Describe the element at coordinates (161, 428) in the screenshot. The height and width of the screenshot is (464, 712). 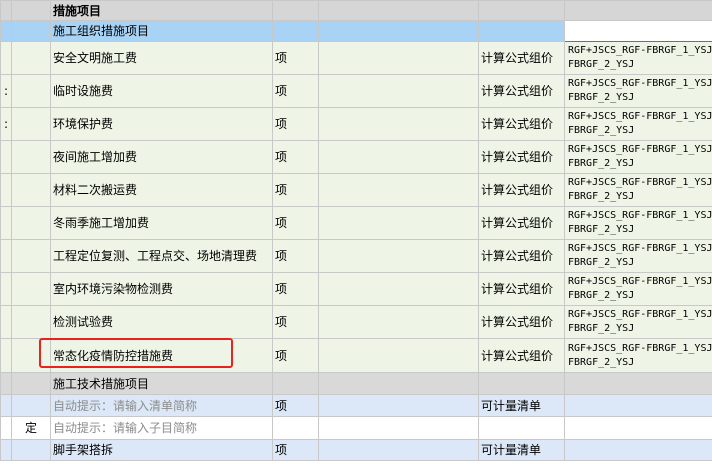
I see `subitem-hint-input: 自动提示：请输入子目简称` at that location.